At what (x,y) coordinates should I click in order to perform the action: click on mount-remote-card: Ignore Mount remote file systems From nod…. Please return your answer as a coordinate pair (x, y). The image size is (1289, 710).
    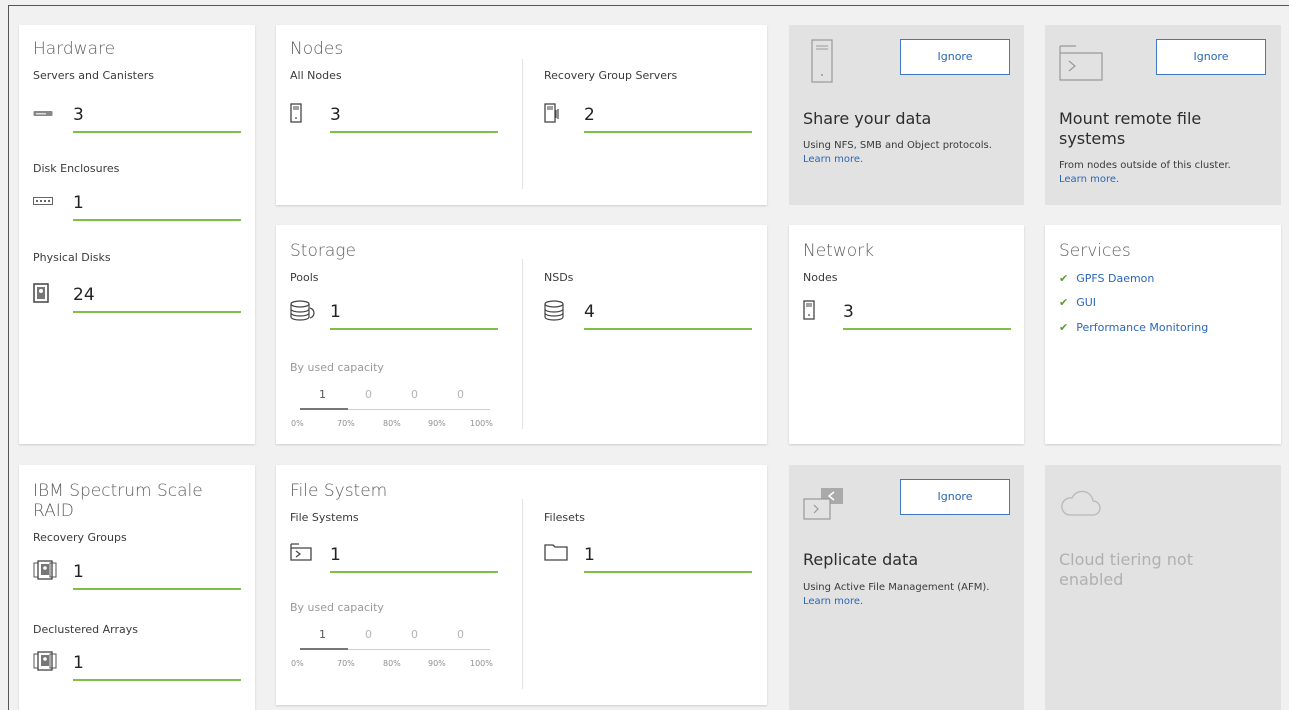
    Looking at the image, I should click on (1163, 115).